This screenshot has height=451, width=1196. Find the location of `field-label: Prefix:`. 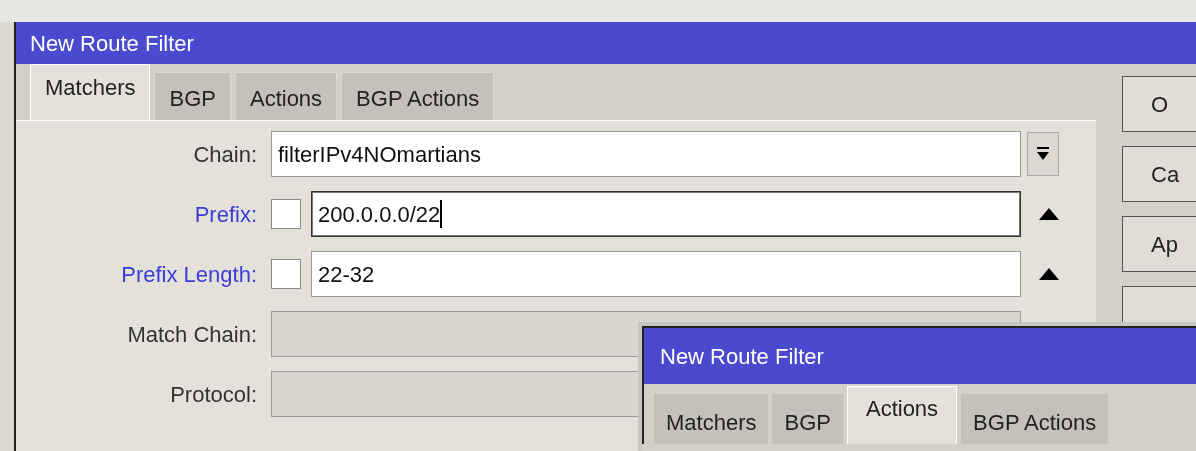

field-label: Prefix: is located at coordinates (225, 214).